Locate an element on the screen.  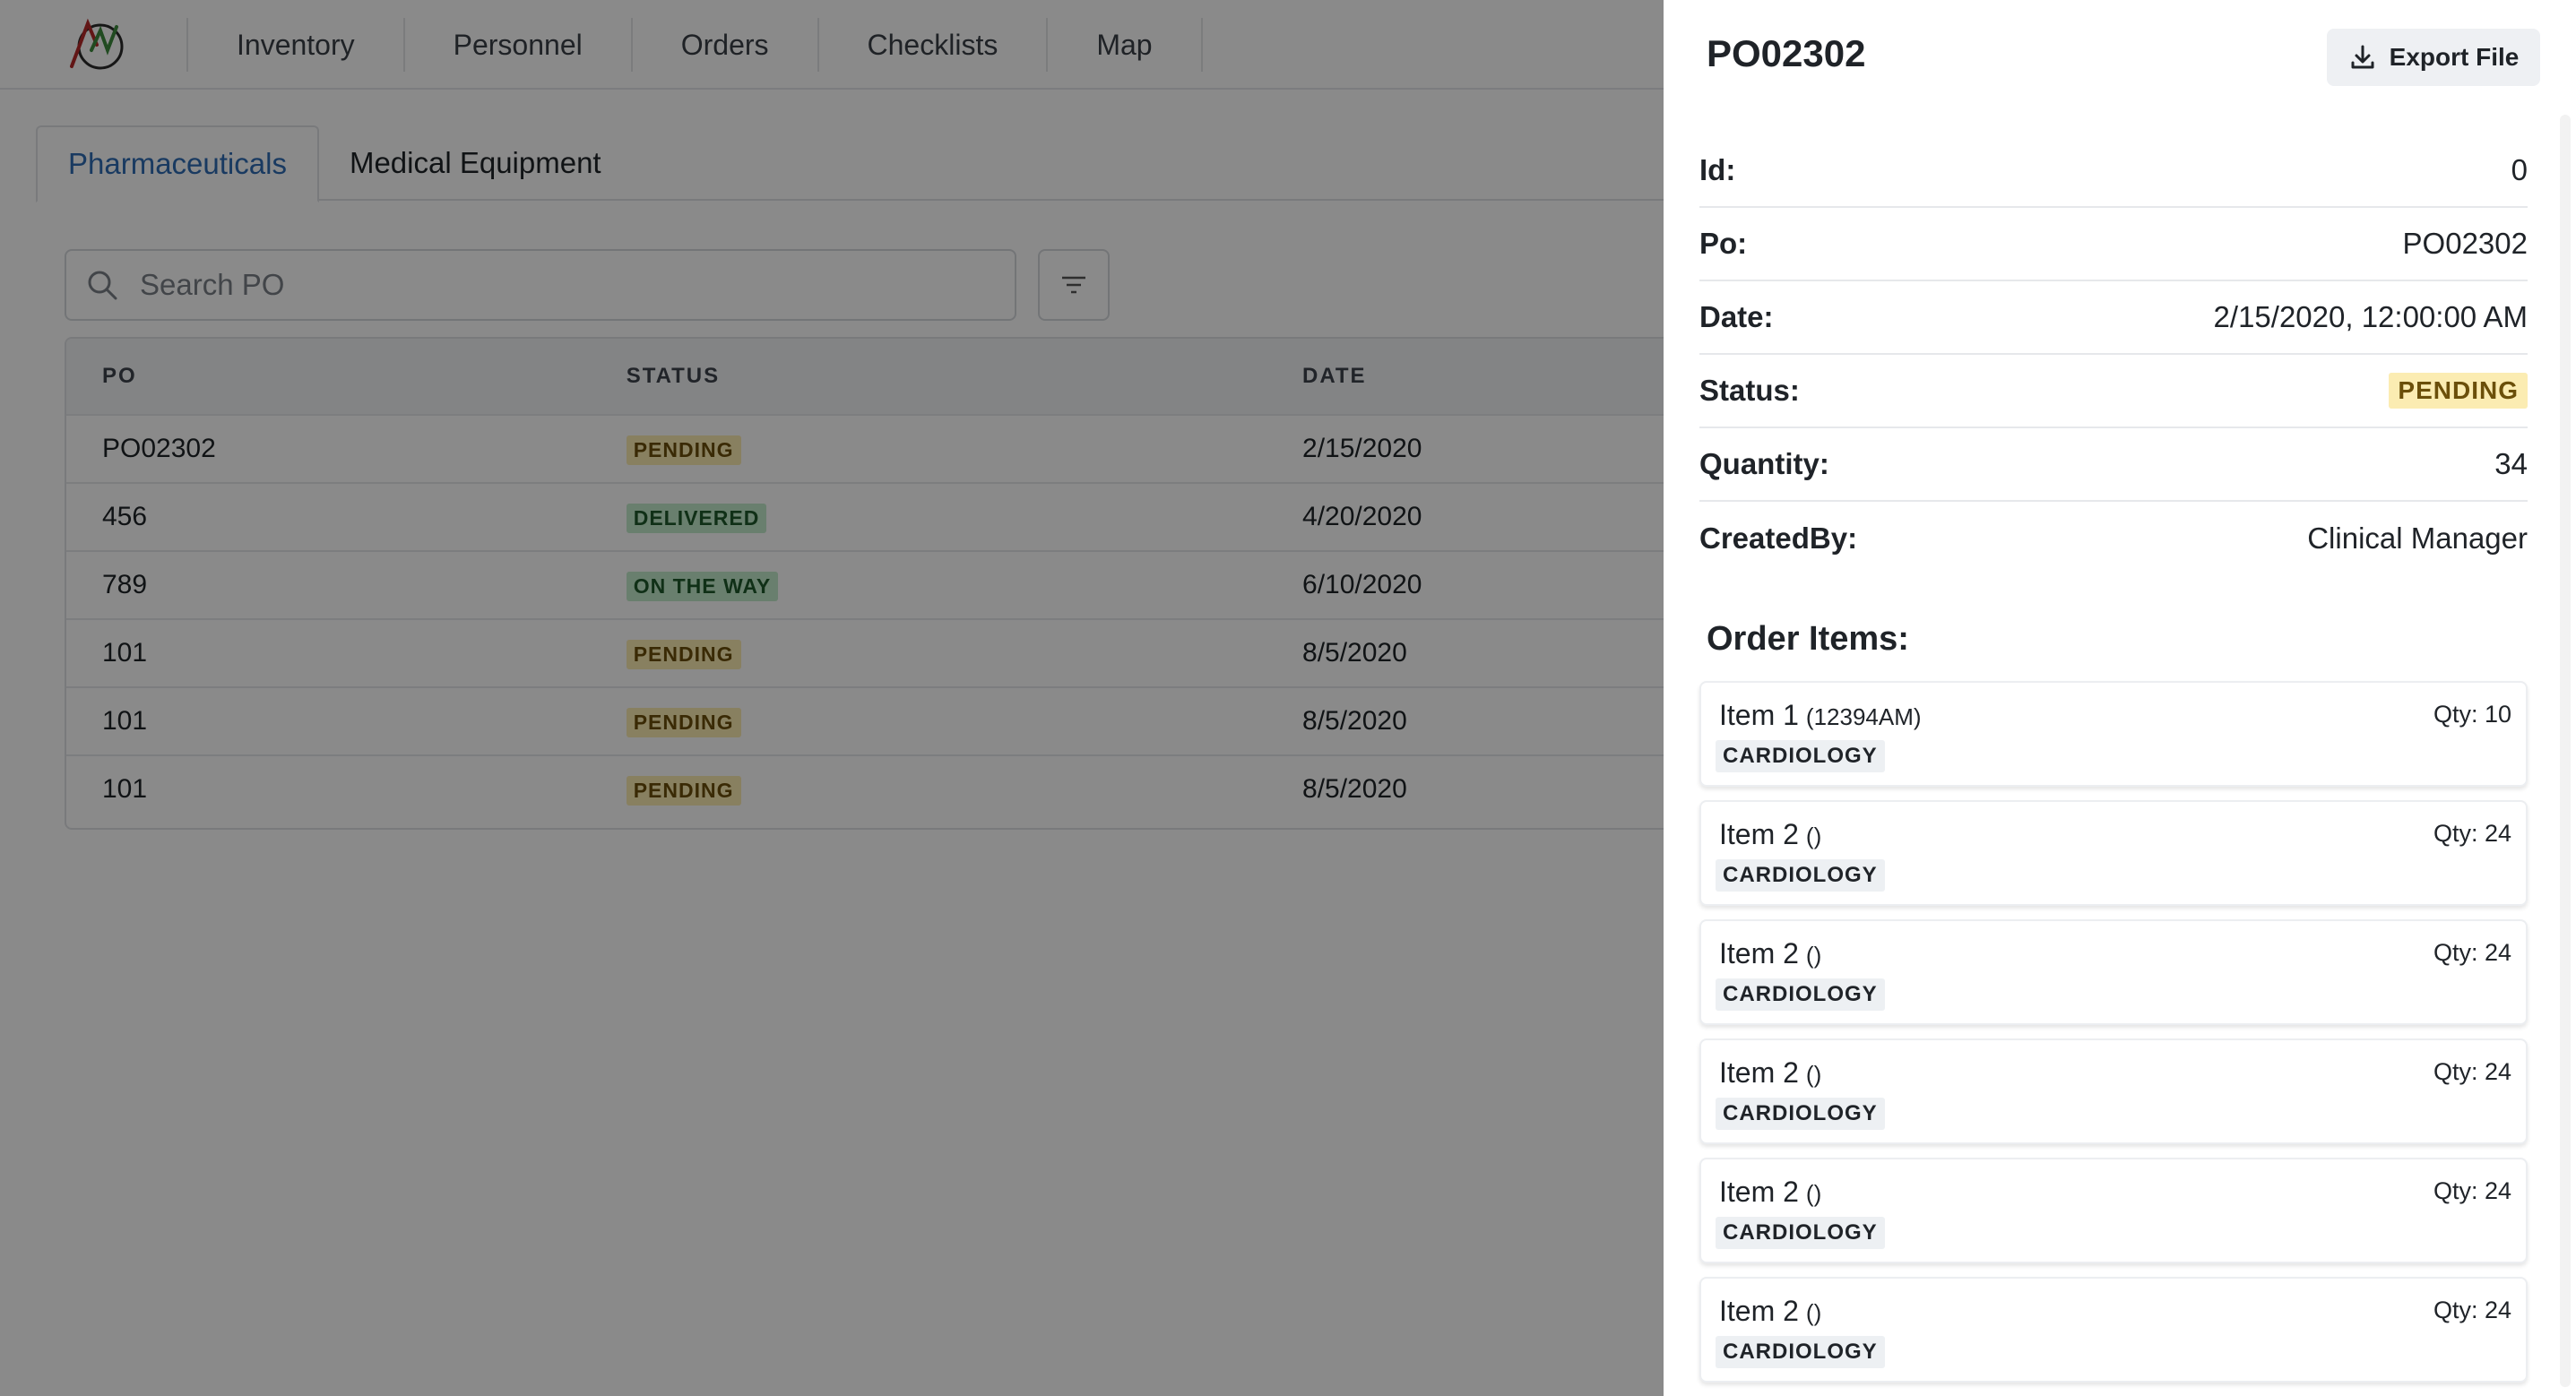
detail-row-createdby: CreatedBy: Clinical Manager is located at coordinates (2113, 539).